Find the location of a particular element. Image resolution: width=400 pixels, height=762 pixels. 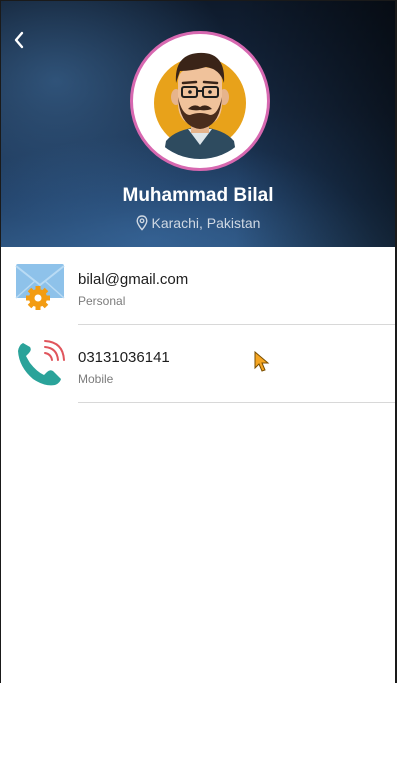

back-button is located at coordinates (19, 40).